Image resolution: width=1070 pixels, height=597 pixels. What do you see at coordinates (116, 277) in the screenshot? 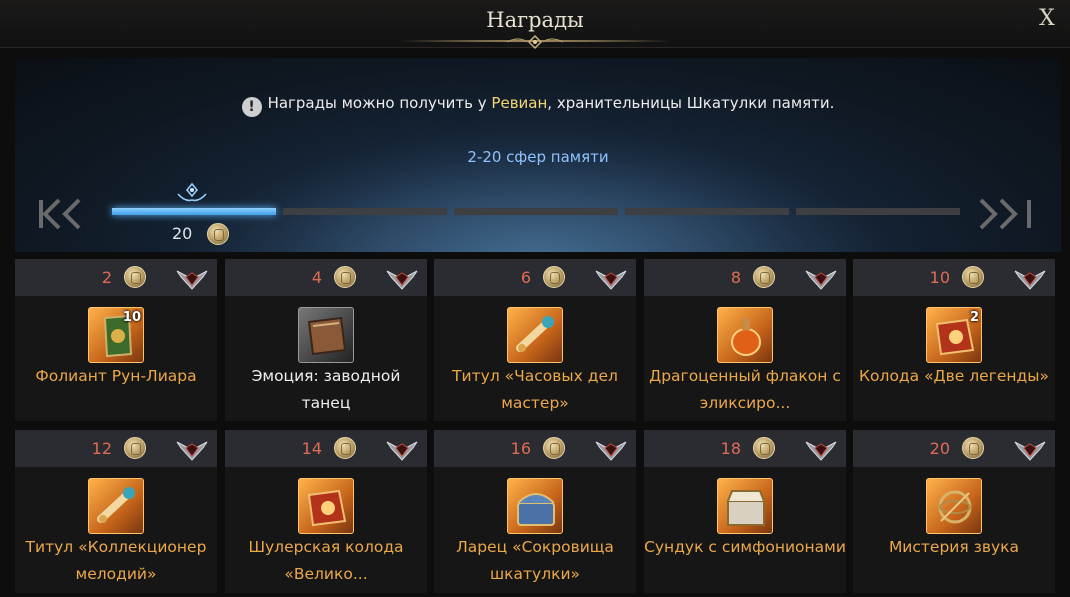
I see `reward-card-header: 2` at bounding box center [116, 277].